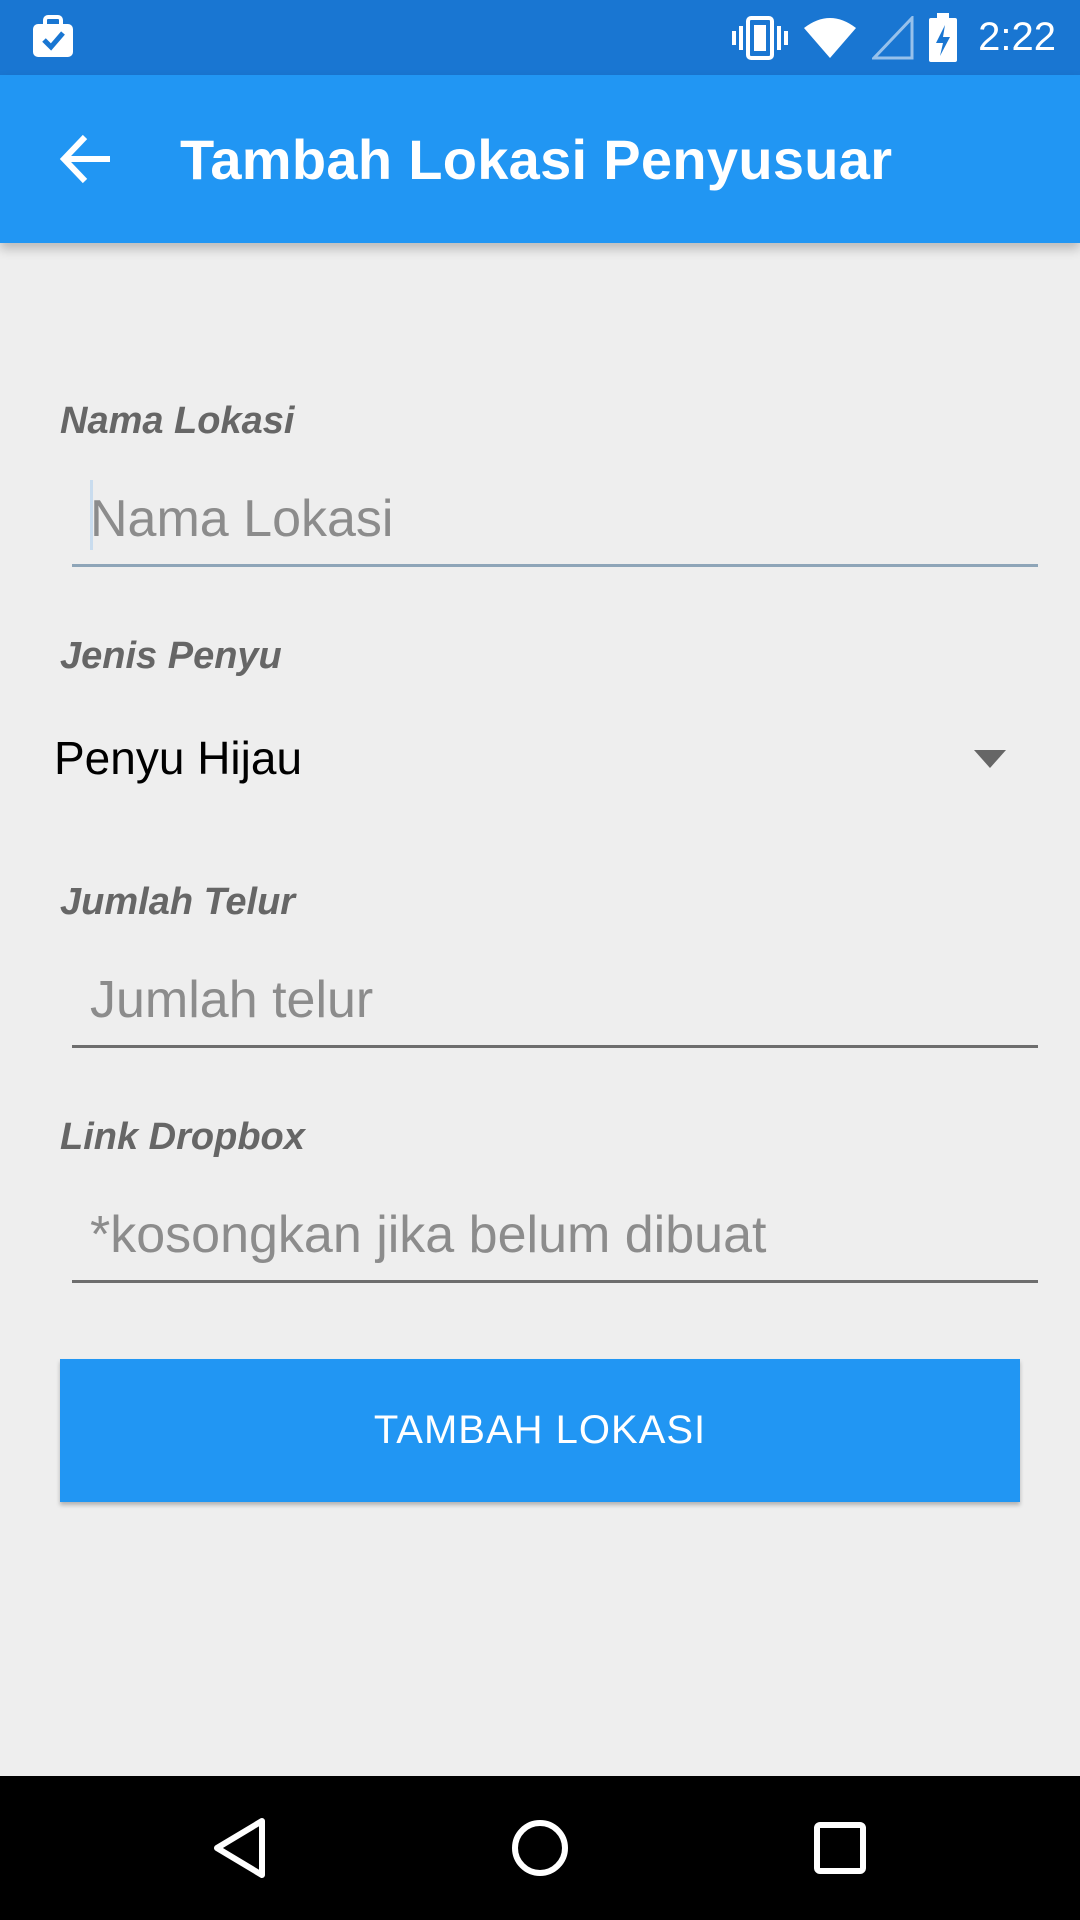 The height and width of the screenshot is (1920, 1080). What do you see at coordinates (540, 37) in the screenshot?
I see `status-bar: 2:22` at bounding box center [540, 37].